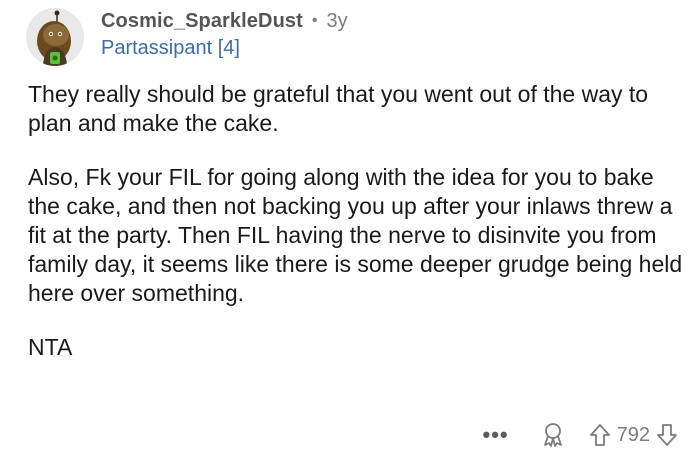 This screenshot has height=456, width=700. What do you see at coordinates (202, 21) in the screenshot?
I see `username: Cosmic_SparkleDust` at bounding box center [202, 21].